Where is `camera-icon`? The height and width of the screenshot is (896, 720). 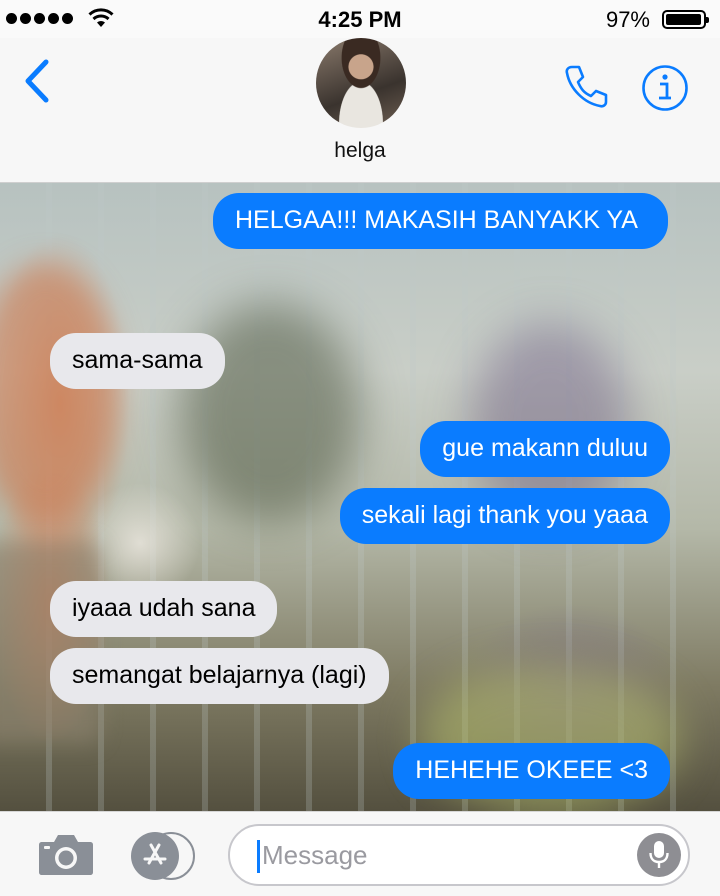
camera-icon is located at coordinates (66, 854).